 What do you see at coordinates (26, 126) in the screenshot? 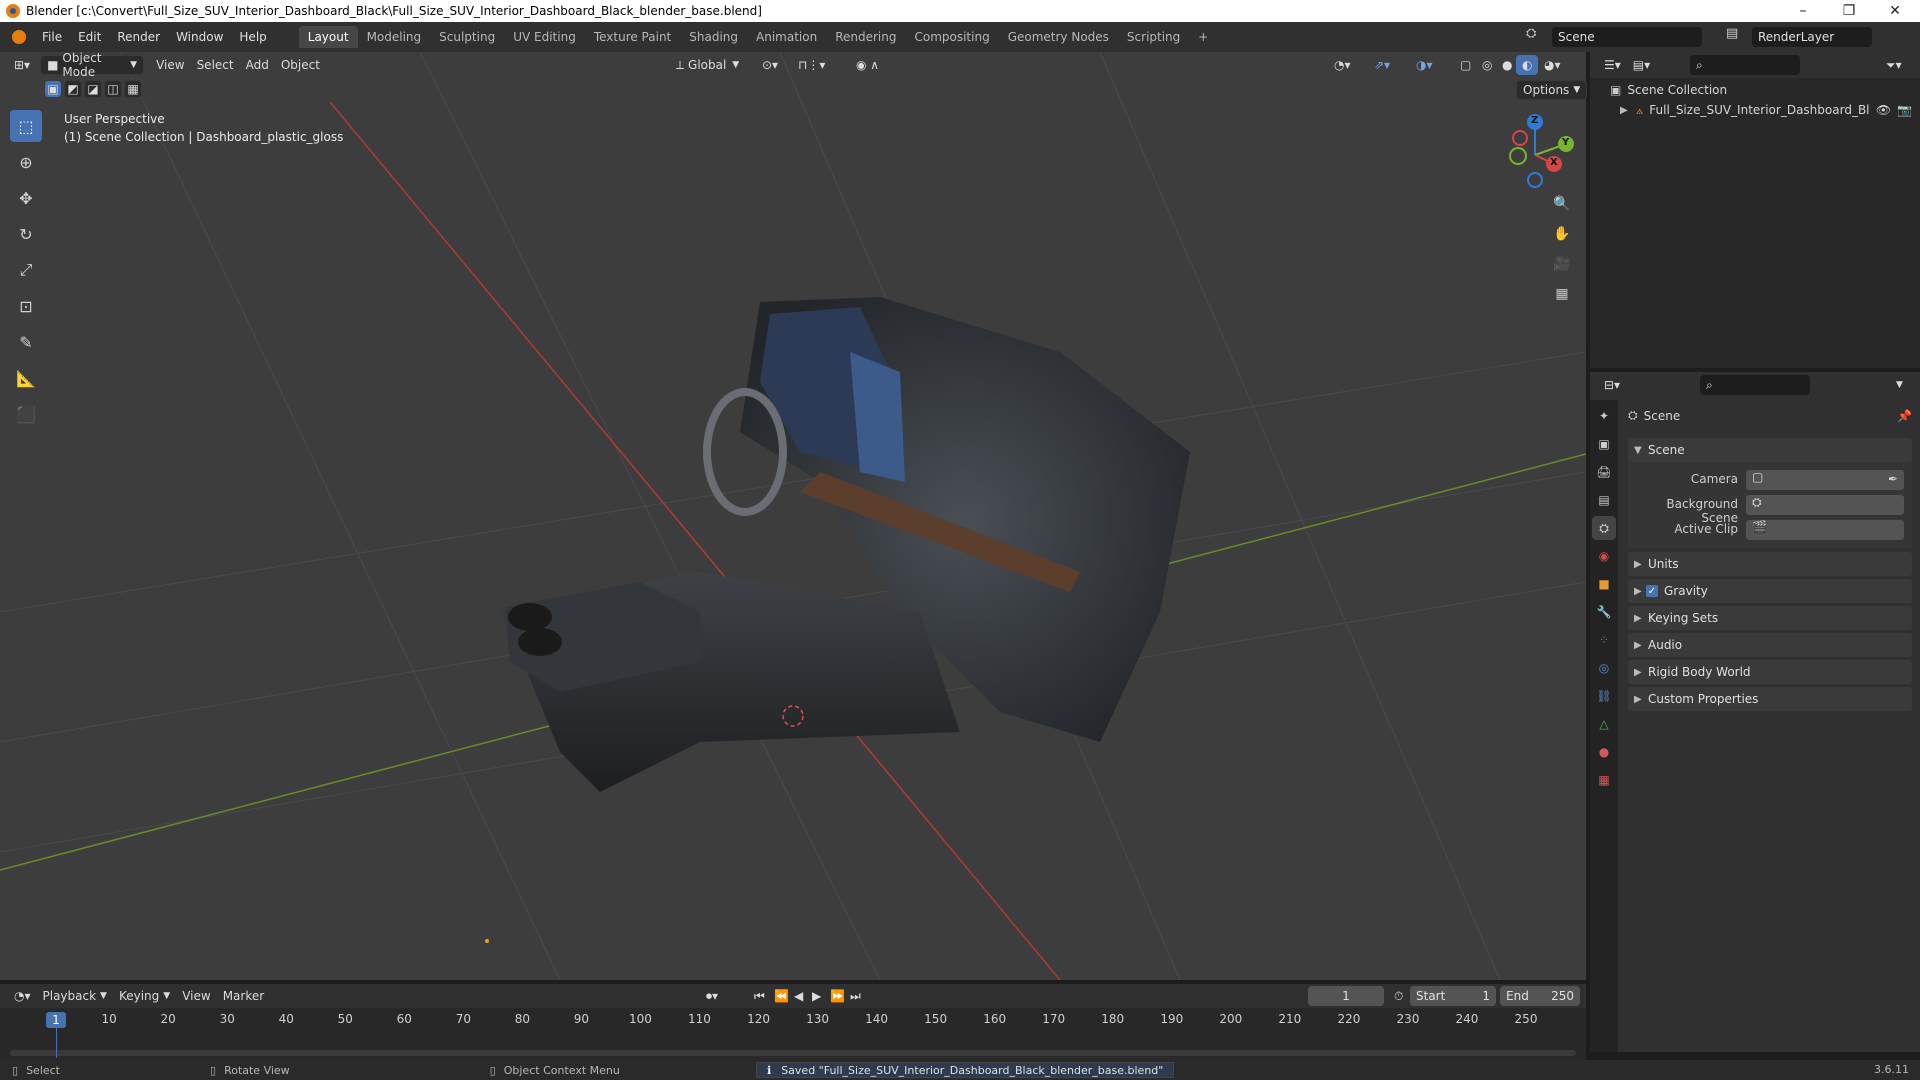
I see `select-box-icon: ⬚` at bounding box center [26, 126].